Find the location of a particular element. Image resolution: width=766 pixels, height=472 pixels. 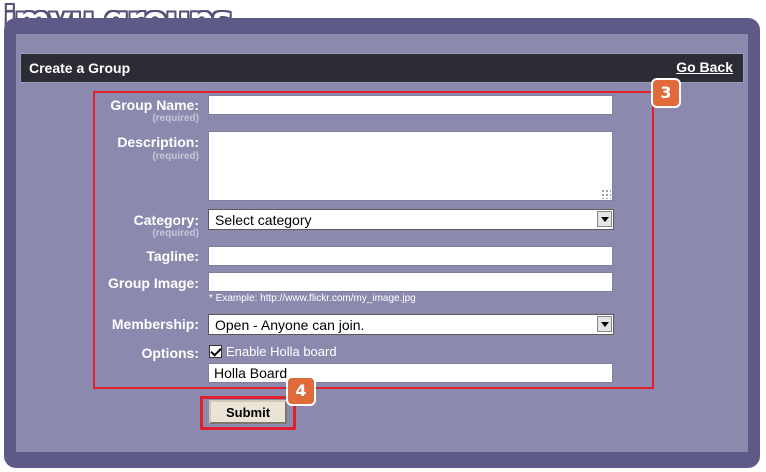

title-bar: Create a Group Go Back is located at coordinates (382, 68).